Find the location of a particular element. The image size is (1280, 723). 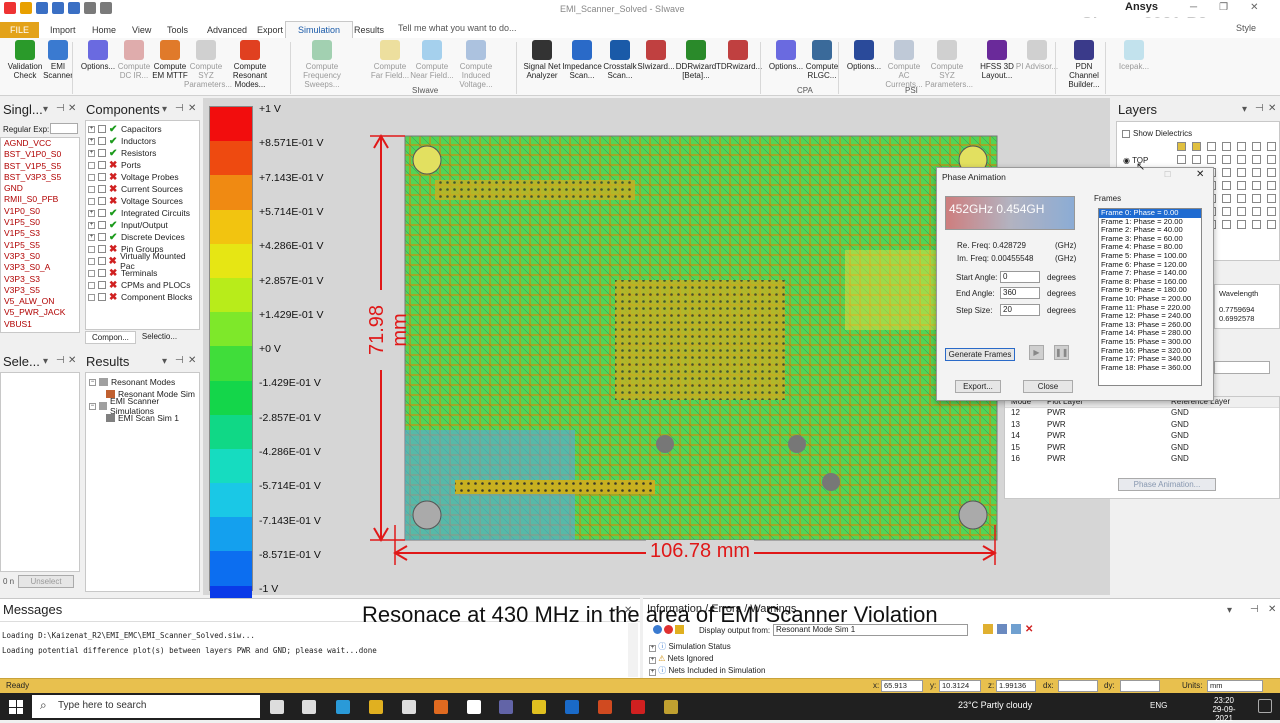

open-icon is located at coordinates (26, 8).